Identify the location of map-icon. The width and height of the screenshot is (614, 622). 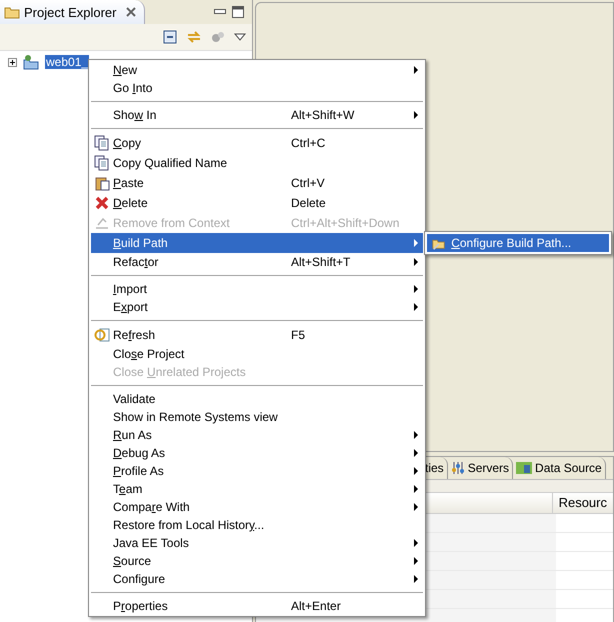
(524, 468).